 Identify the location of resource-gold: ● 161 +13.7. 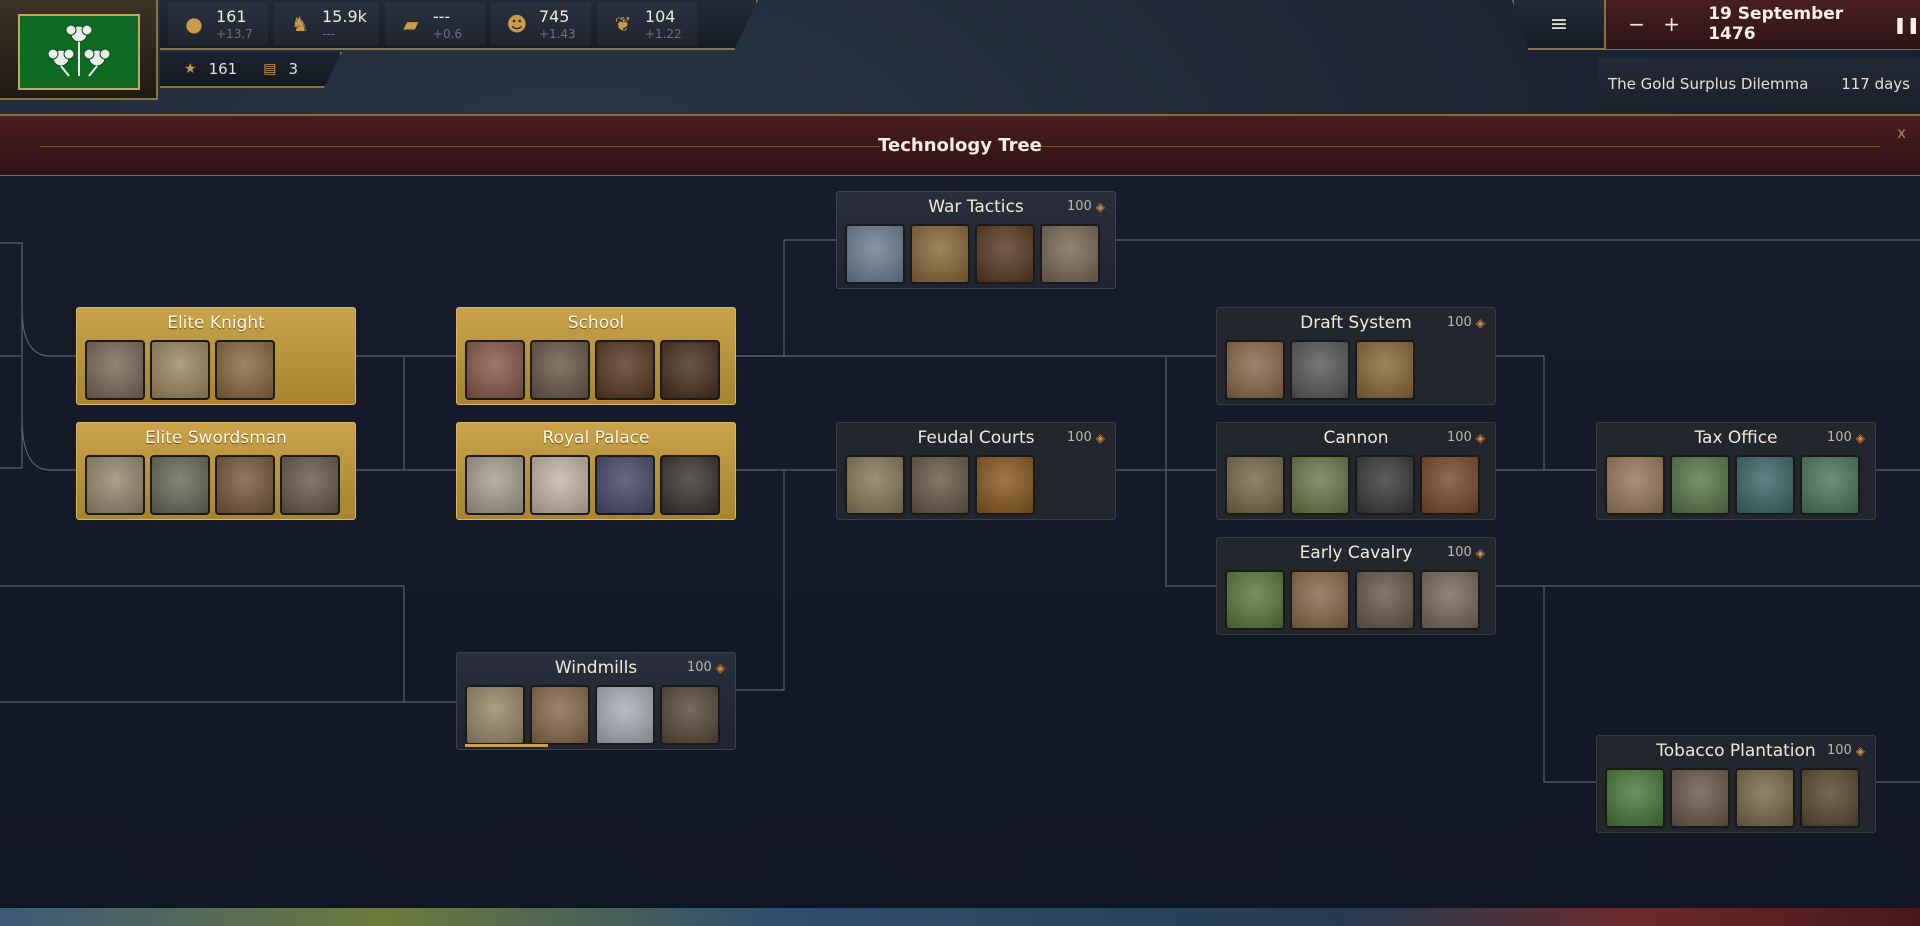
(218, 24).